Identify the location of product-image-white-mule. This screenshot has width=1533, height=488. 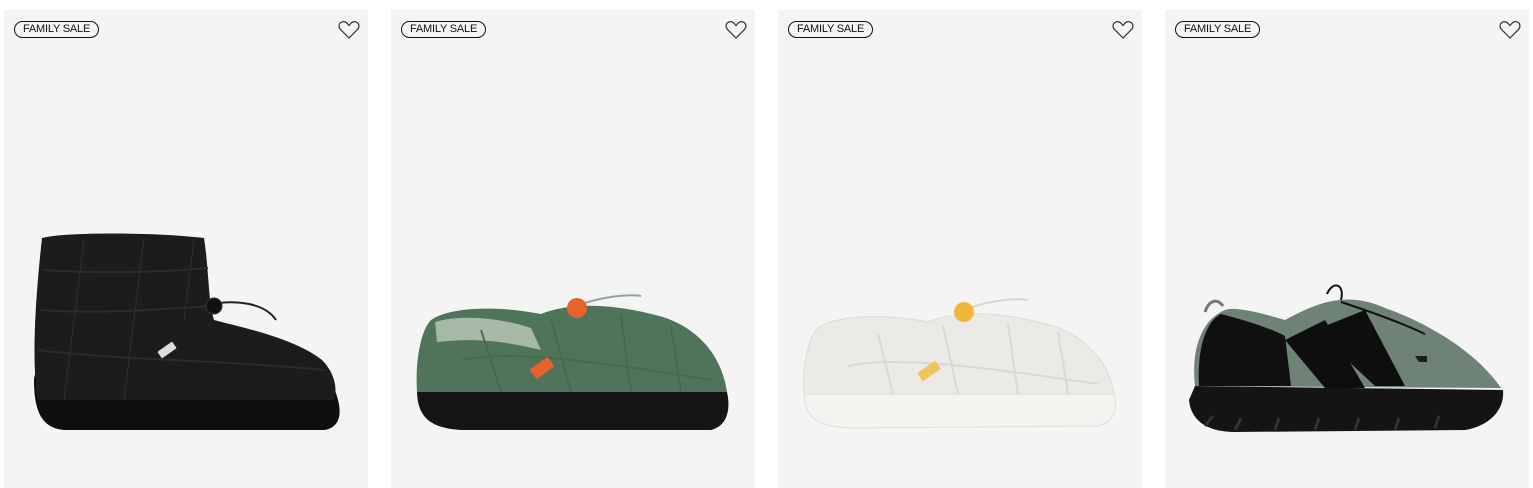
(960, 330).